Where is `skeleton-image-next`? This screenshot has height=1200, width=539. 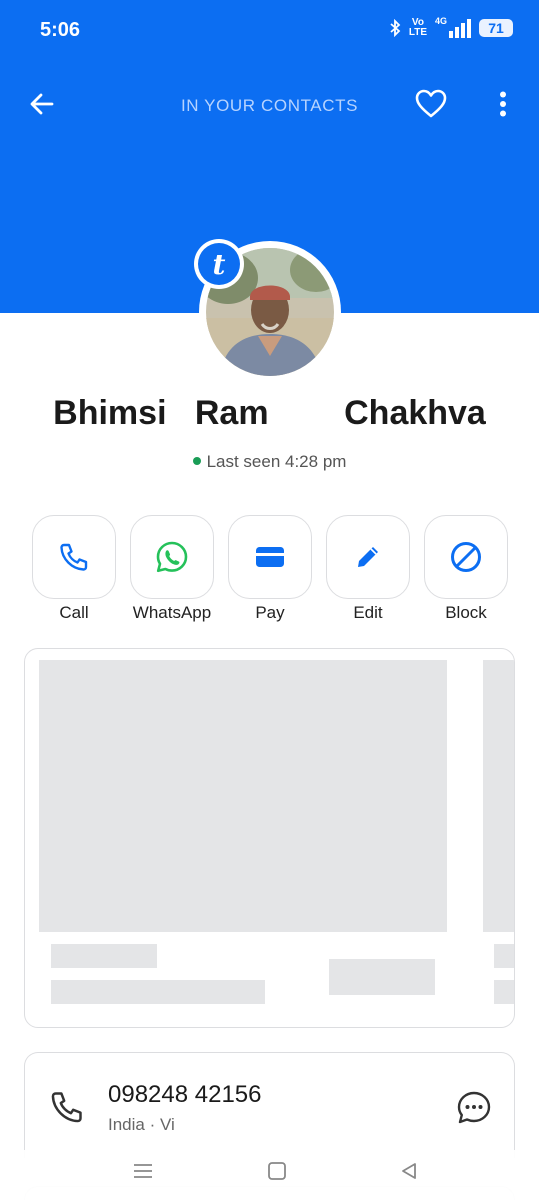
skeleton-image-next is located at coordinates (498, 796).